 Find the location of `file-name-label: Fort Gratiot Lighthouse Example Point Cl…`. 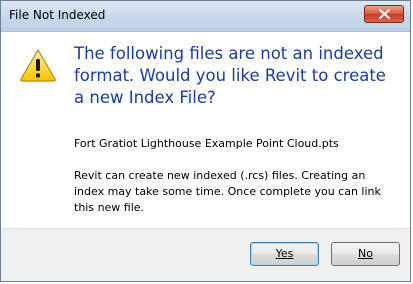

file-name-label: Fort Gratiot Lighthouse Example Point Cl… is located at coordinates (206, 143).